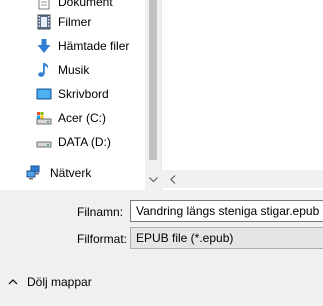 Image resolution: width=323 pixels, height=306 pixels. I want to click on hide-folders-label: Dölj mappar, so click(59, 282).